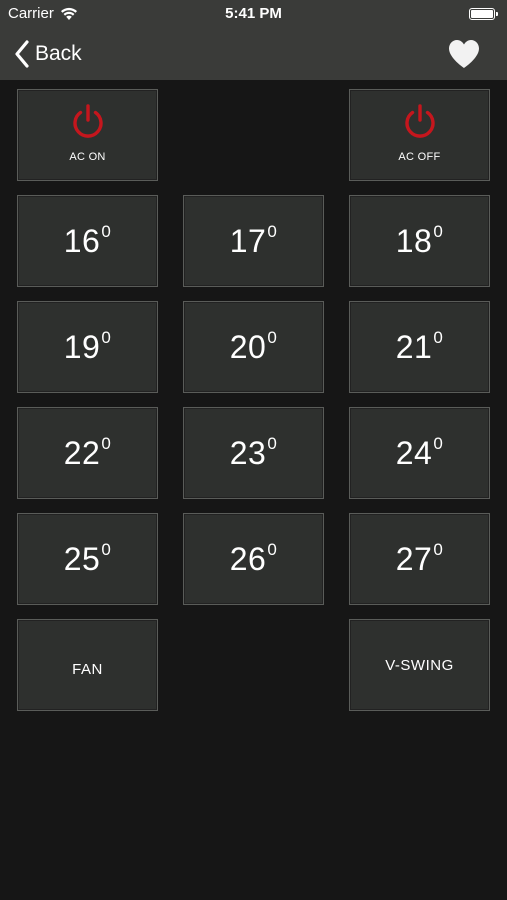 The height and width of the screenshot is (900, 507). I want to click on temp-label: 190, so click(87, 346).